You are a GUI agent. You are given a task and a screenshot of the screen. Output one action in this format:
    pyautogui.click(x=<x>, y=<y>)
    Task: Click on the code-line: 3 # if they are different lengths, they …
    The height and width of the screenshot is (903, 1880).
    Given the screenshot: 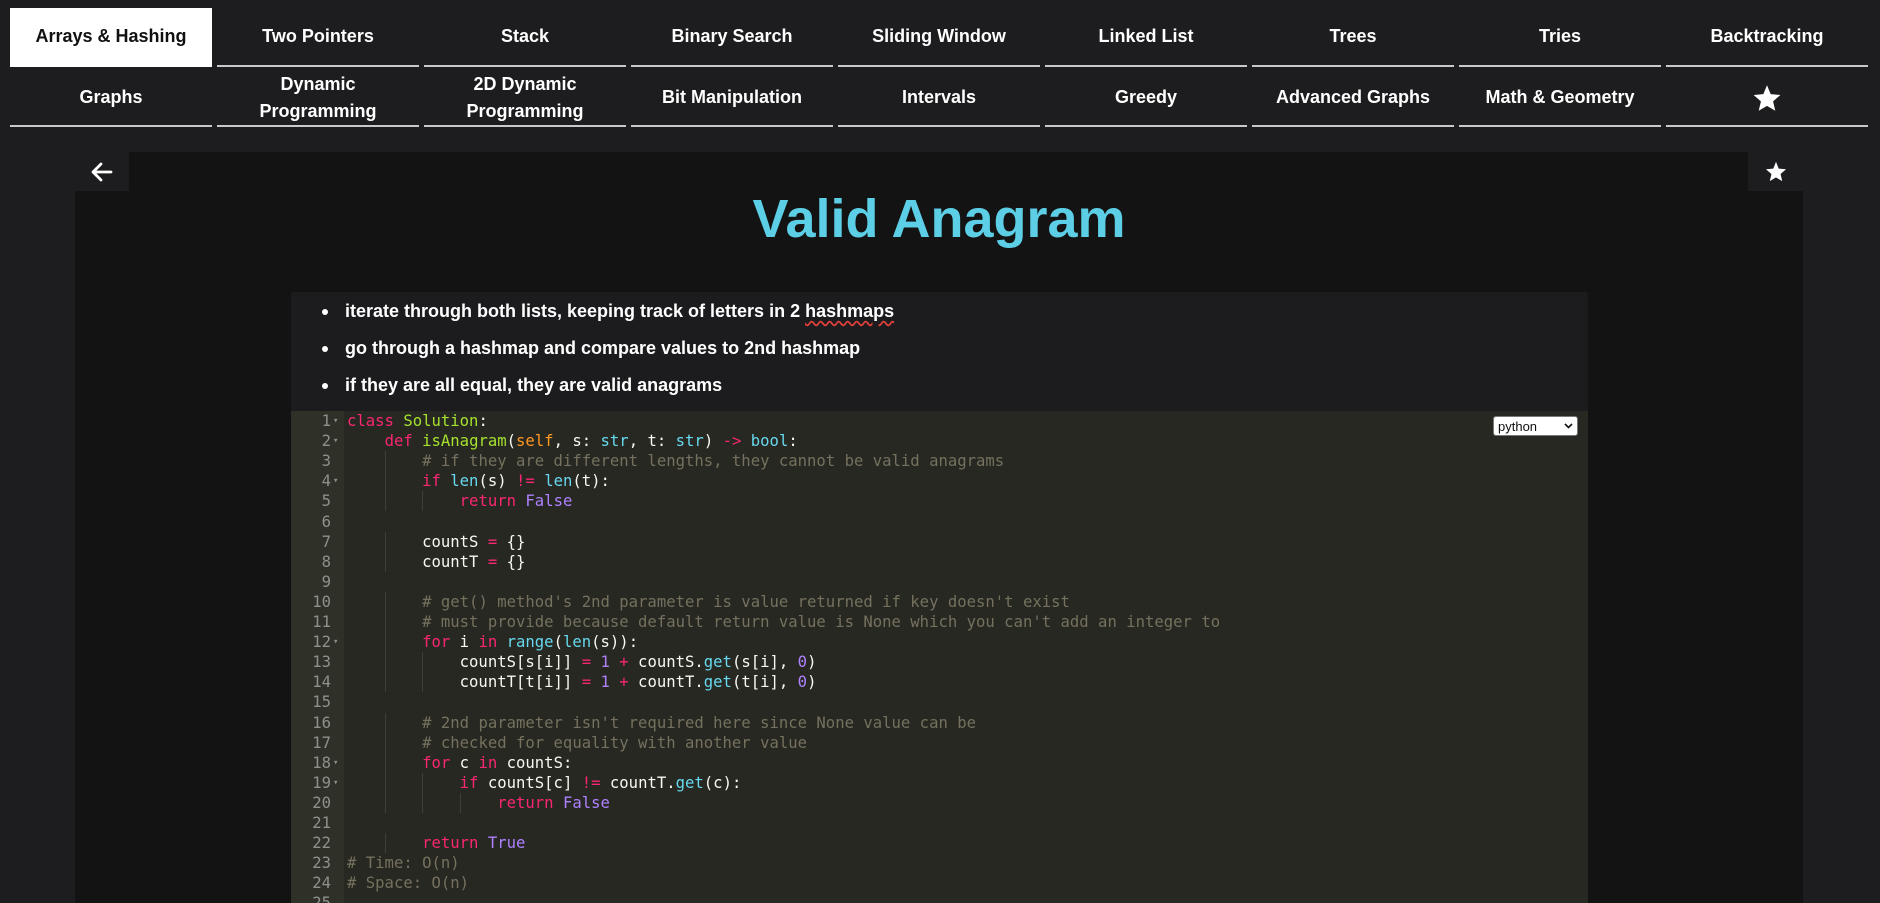 What is the action you would take?
    pyautogui.click(x=939, y=461)
    